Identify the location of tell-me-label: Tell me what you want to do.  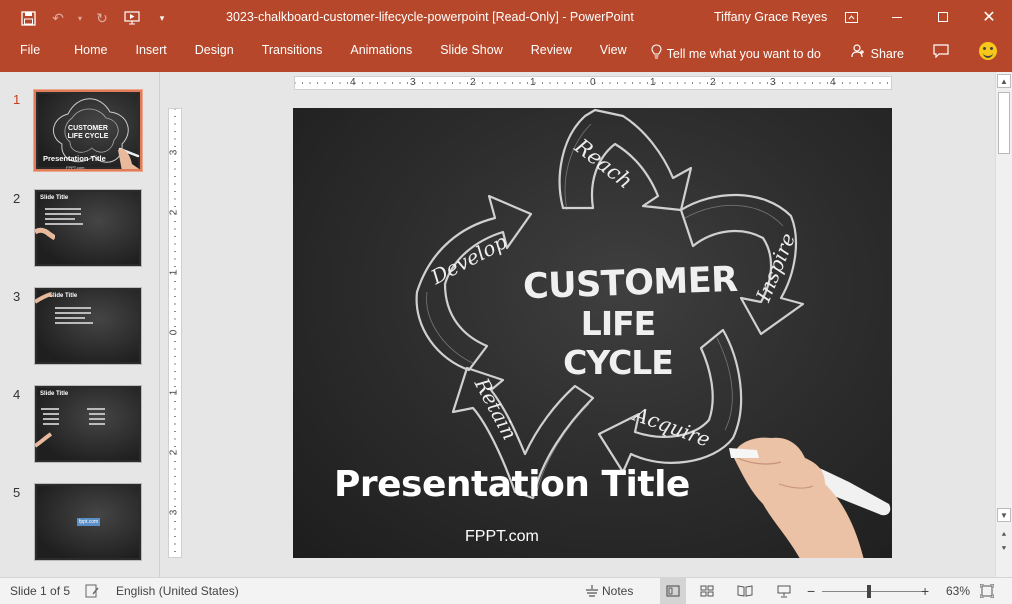
(743, 53).